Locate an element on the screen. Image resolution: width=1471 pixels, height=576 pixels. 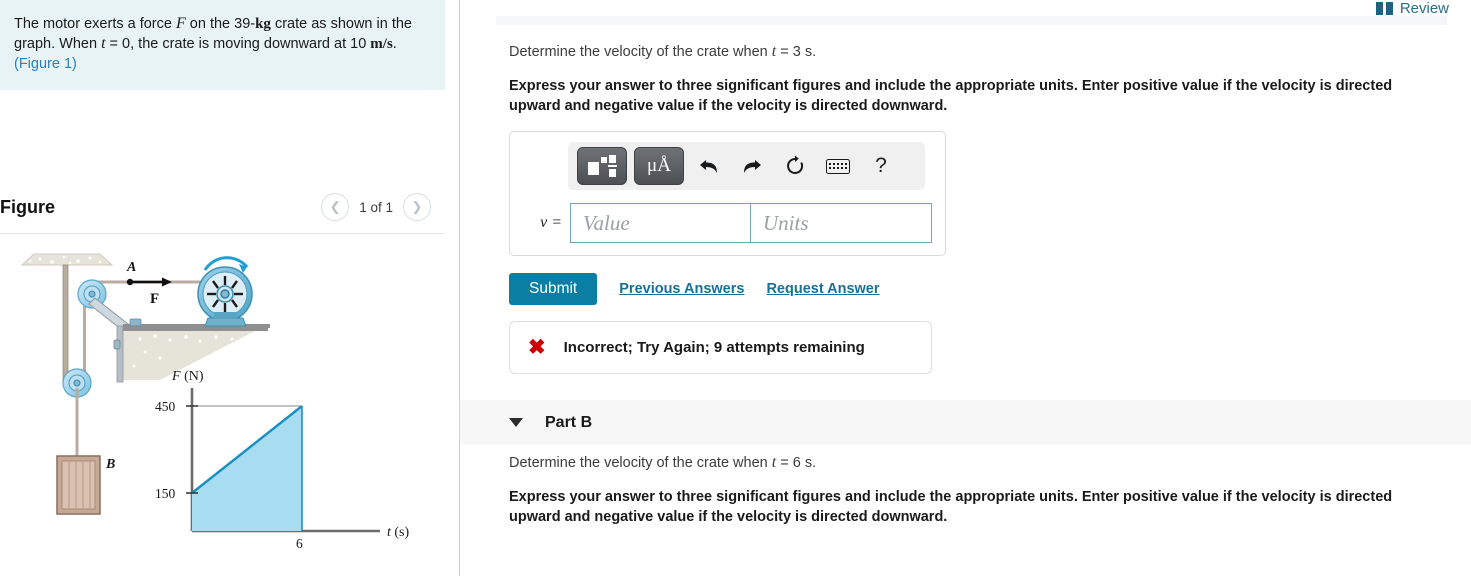
answer-field-row: v = is located at coordinates (727, 223).